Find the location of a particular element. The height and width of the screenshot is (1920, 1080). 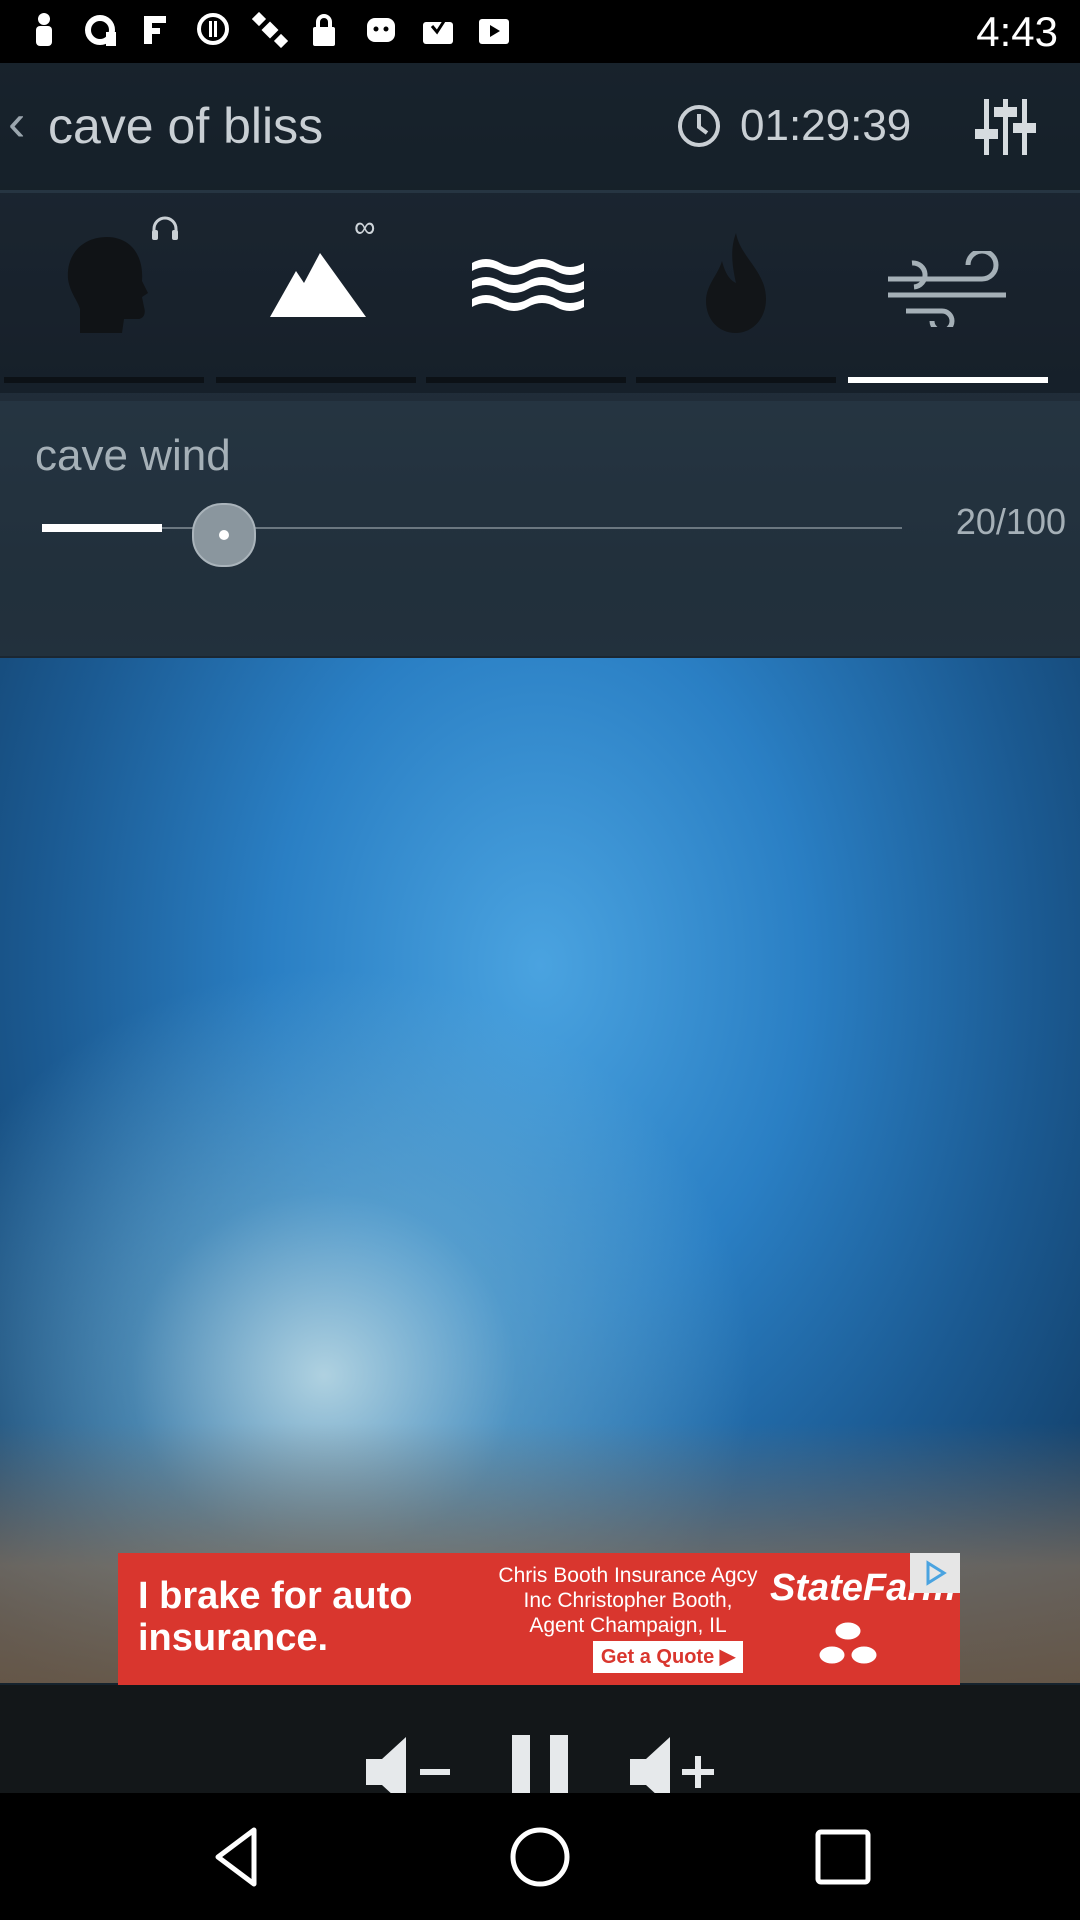

playback-controls is located at coordinates (540, 1739).